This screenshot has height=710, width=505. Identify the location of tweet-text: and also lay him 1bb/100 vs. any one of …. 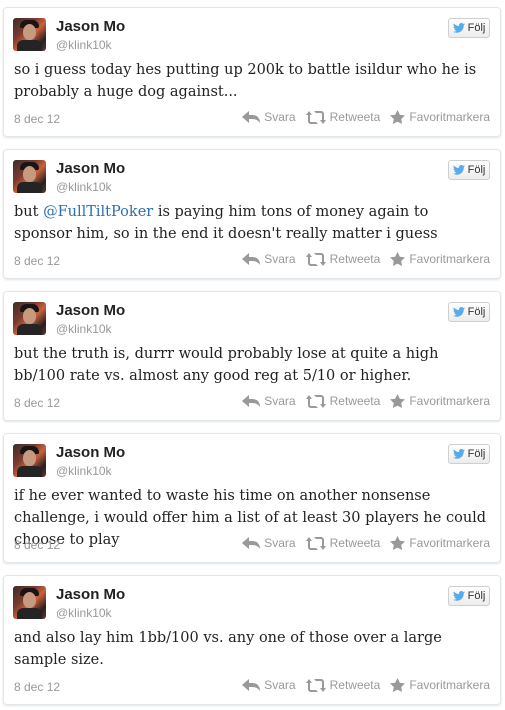
(228, 649).